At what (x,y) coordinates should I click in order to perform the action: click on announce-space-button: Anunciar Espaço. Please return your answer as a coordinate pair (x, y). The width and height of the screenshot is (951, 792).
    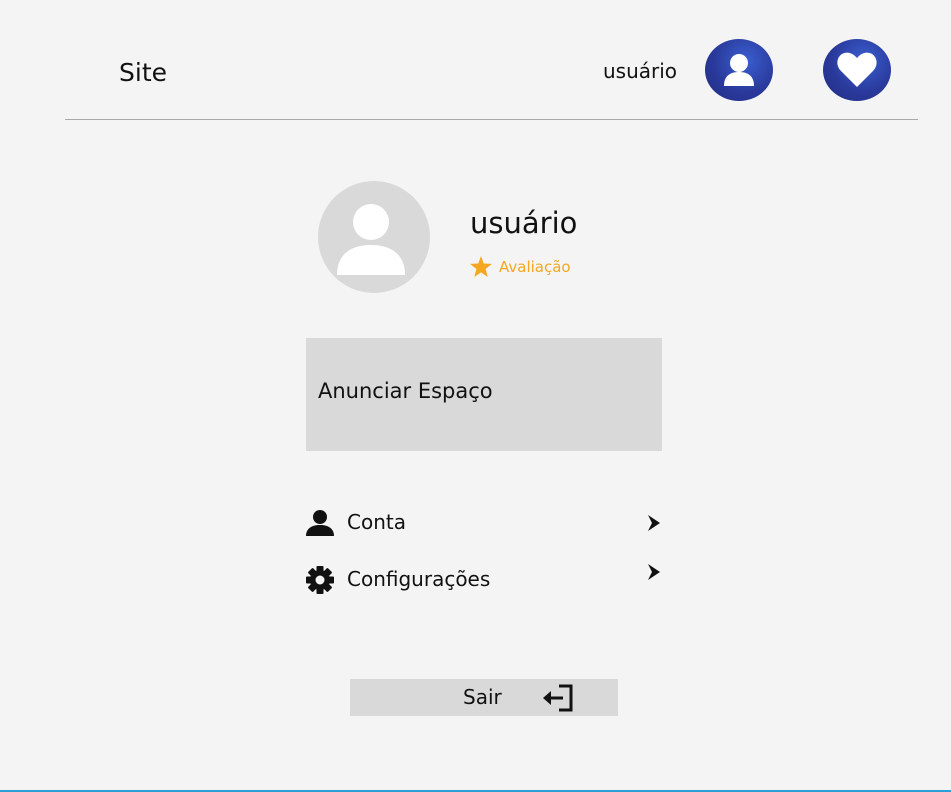
    Looking at the image, I should click on (484, 394).